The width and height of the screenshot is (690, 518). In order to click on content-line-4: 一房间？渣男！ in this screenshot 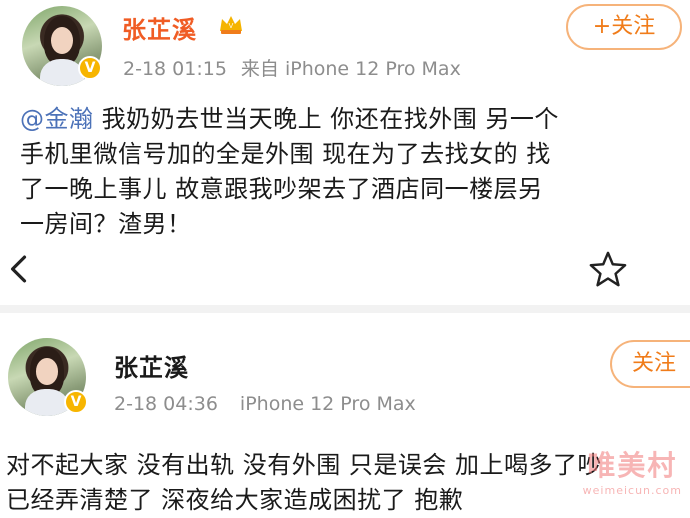, I will do `click(106, 224)`.